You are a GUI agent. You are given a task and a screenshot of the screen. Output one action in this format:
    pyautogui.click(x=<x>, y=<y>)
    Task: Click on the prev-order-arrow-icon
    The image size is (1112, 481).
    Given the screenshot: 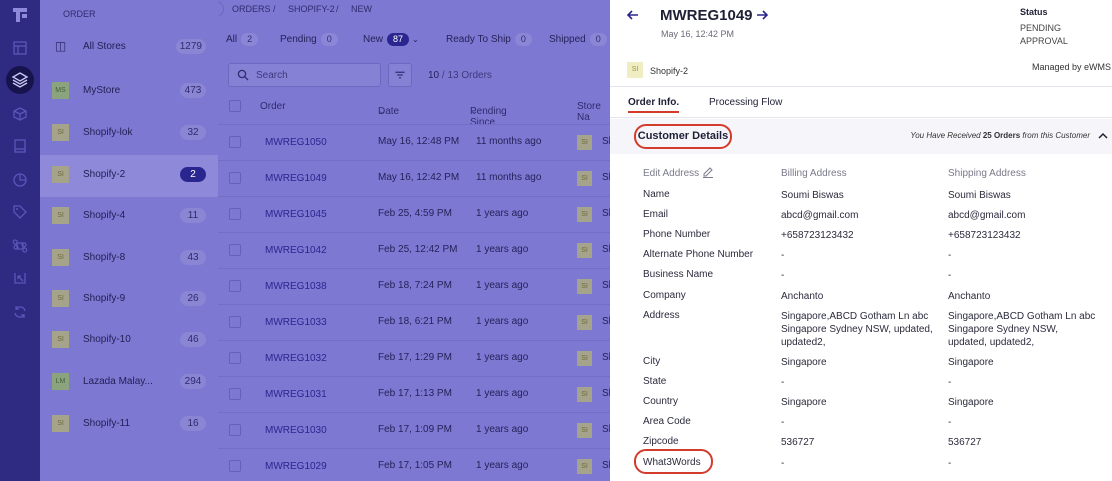 What is the action you would take?
    pyautogui.click(x=633, y=15)
    